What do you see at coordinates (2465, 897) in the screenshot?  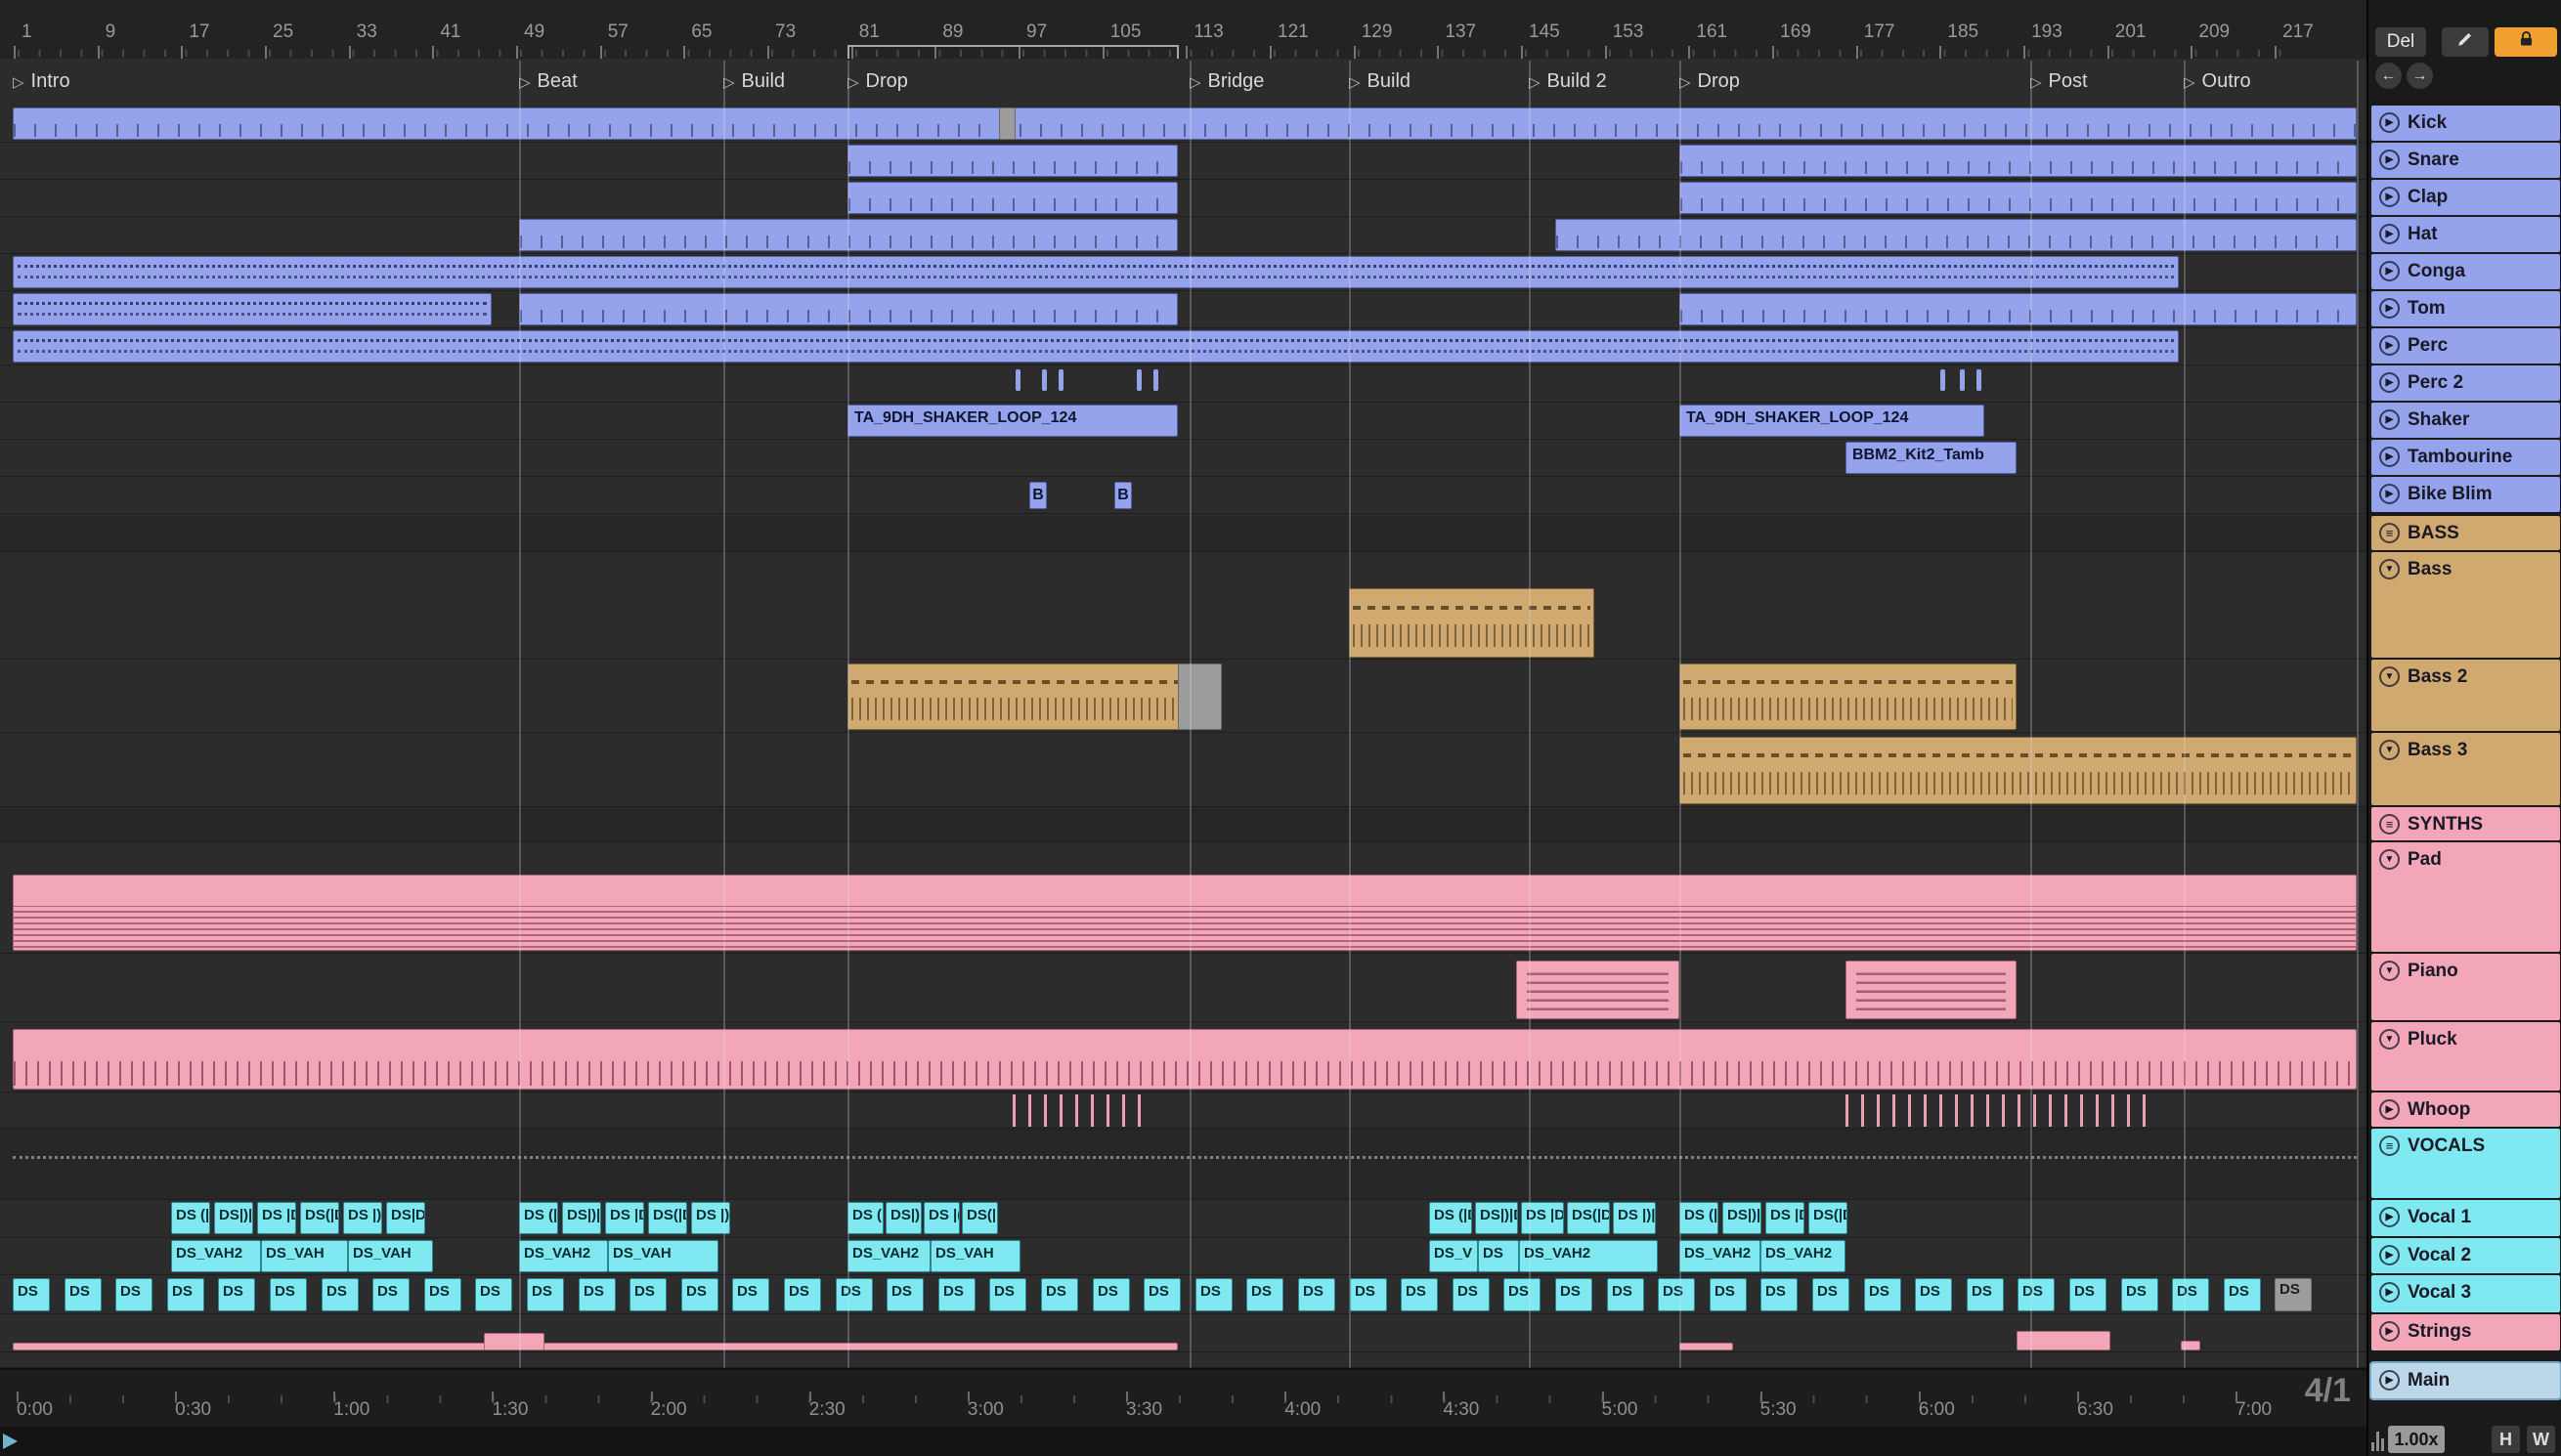 I see `track-header-pad: ▼ Pad` at bounding box center [2465, 897].